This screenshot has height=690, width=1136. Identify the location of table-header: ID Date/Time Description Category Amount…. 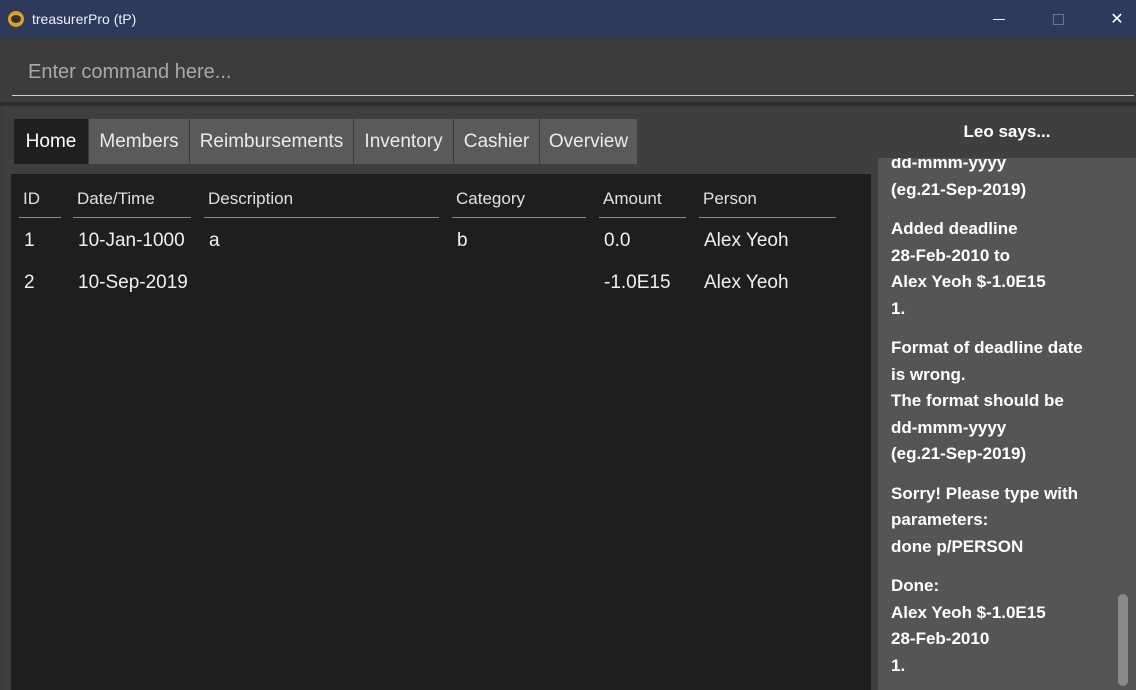
(441, 197).